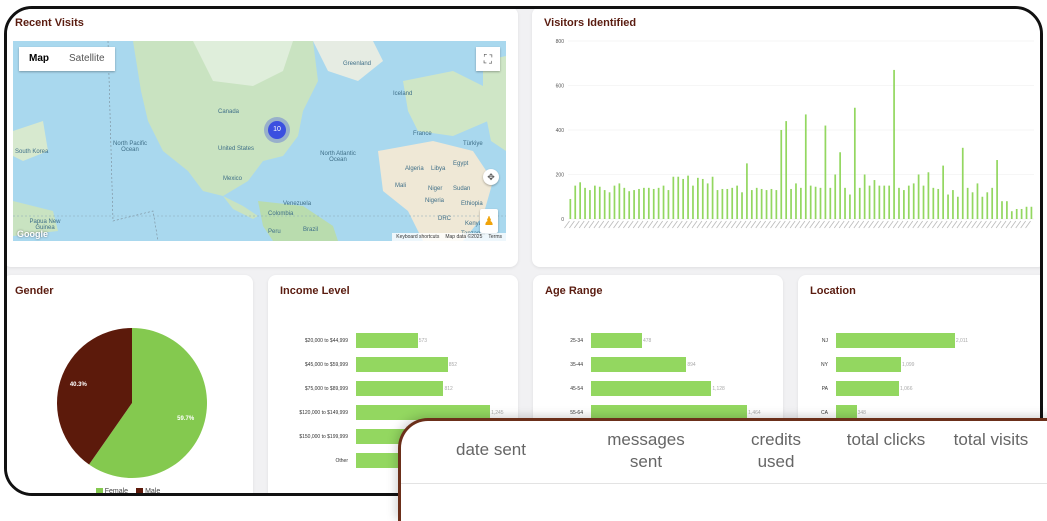 The image size is (1047, 521). Describe the element at coordinates (776, 451) in the screenshot. I see `column-header-credits-used: credits used` at that location.